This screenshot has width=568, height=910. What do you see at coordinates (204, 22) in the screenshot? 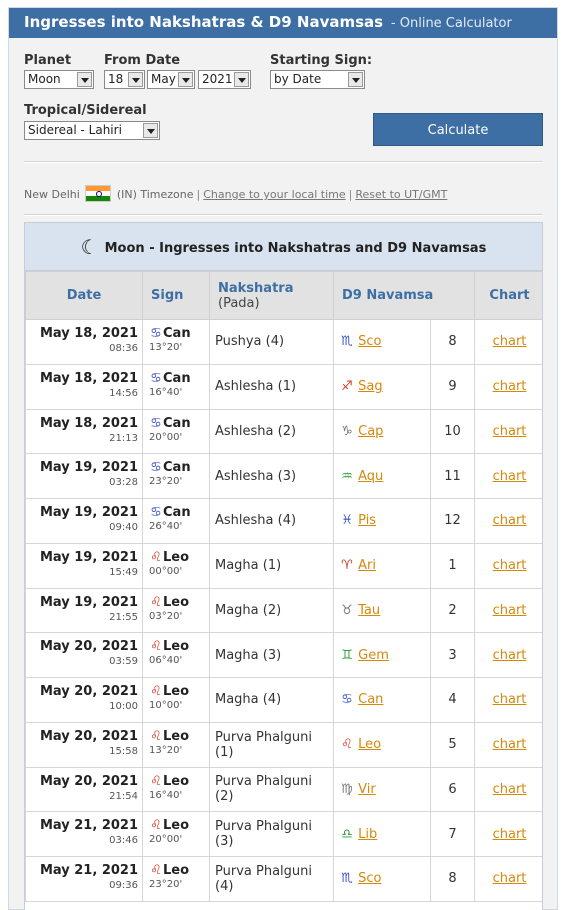
I see `page-title: Ingresses into Nakshatras & D9 Navamsas` at bounding box center [204, 22].